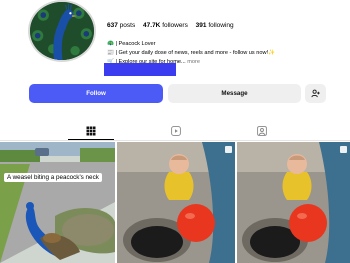 This screenshot has height=263, width=350. I want to click on bio-link-redacted, so click(140, 69).